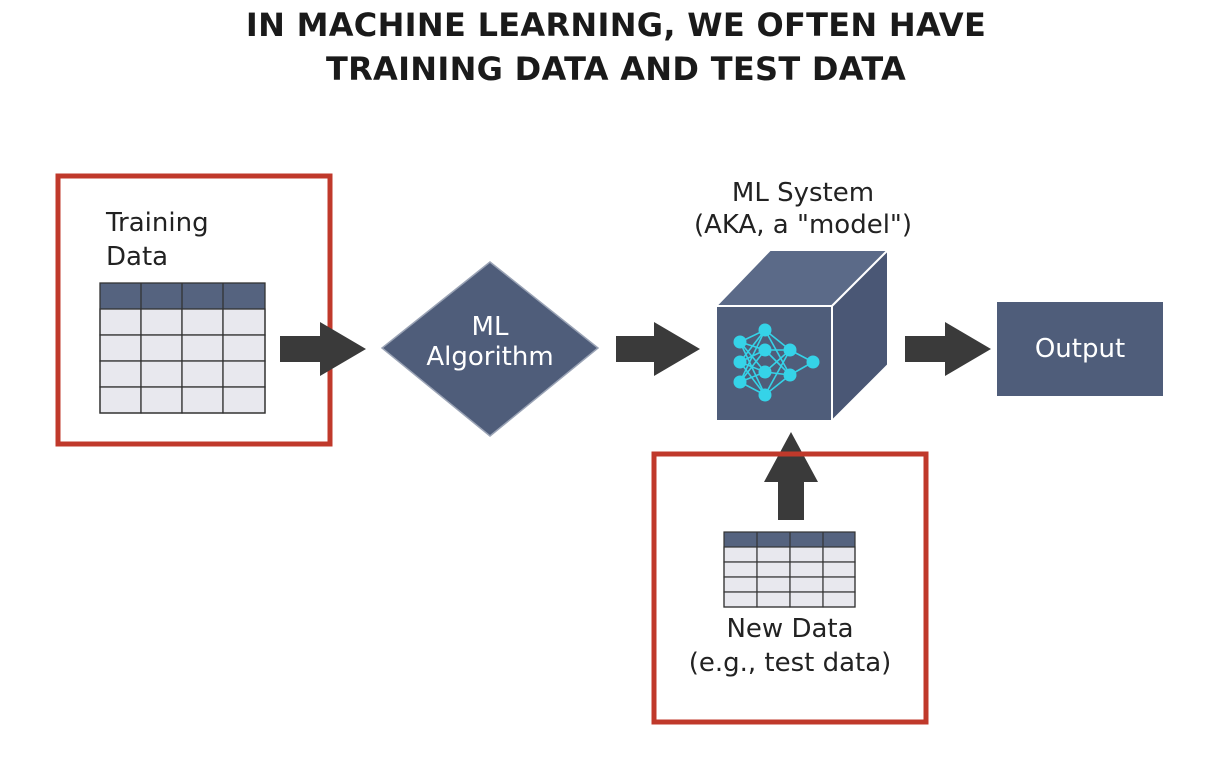  I want to click on ml-algorithm-label-line-2: Algorithm, so click(490, 357).